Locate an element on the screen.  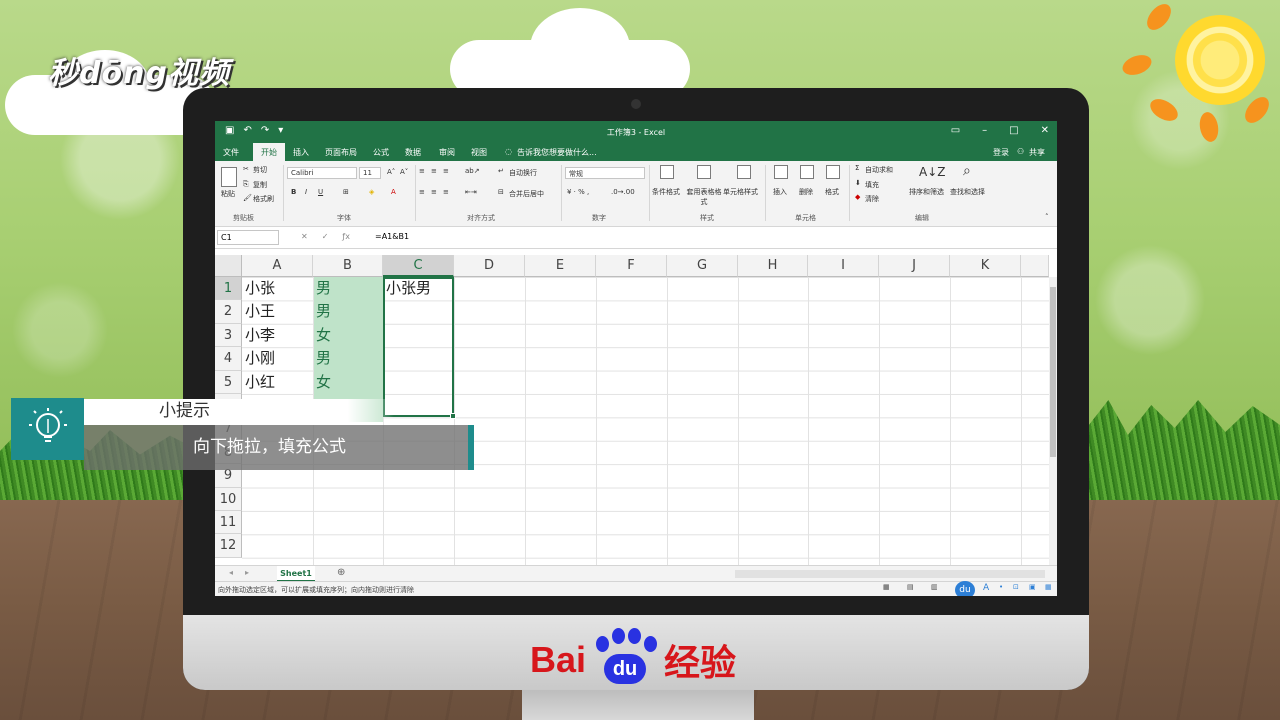
column-header: G is located at coordinates (702, 266).